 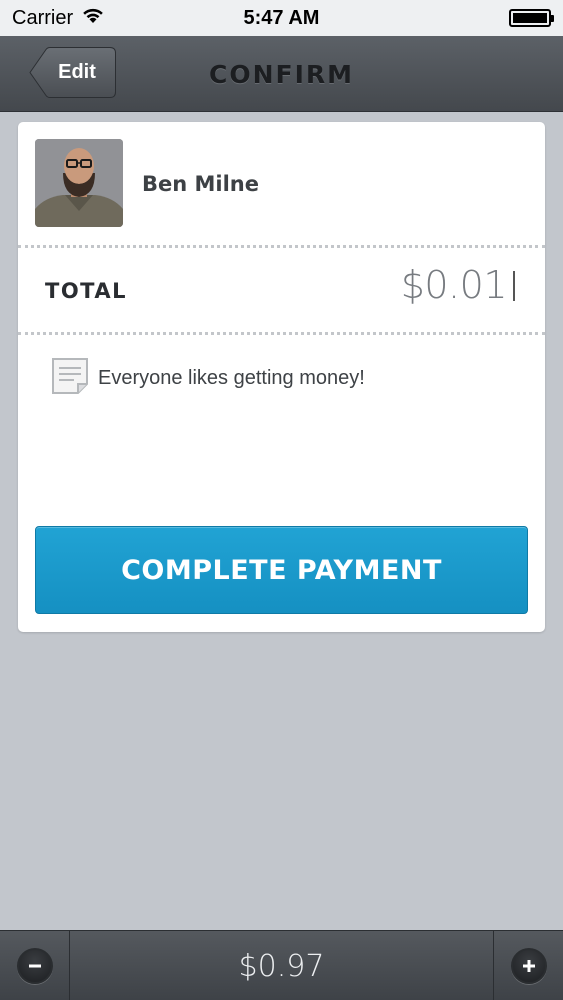 I want to click on total-label: TOTAL, so click(x=86, y=291).